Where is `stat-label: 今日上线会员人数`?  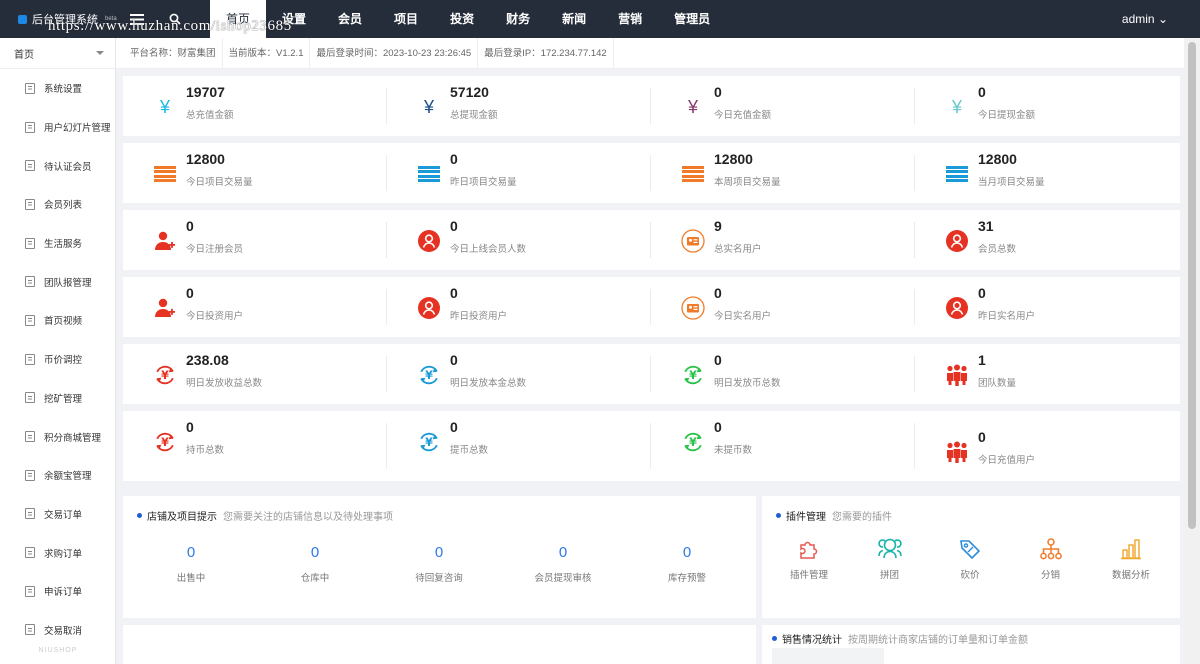 stat-label: 今日上线会员人数 is located at coordinates (488, 249).